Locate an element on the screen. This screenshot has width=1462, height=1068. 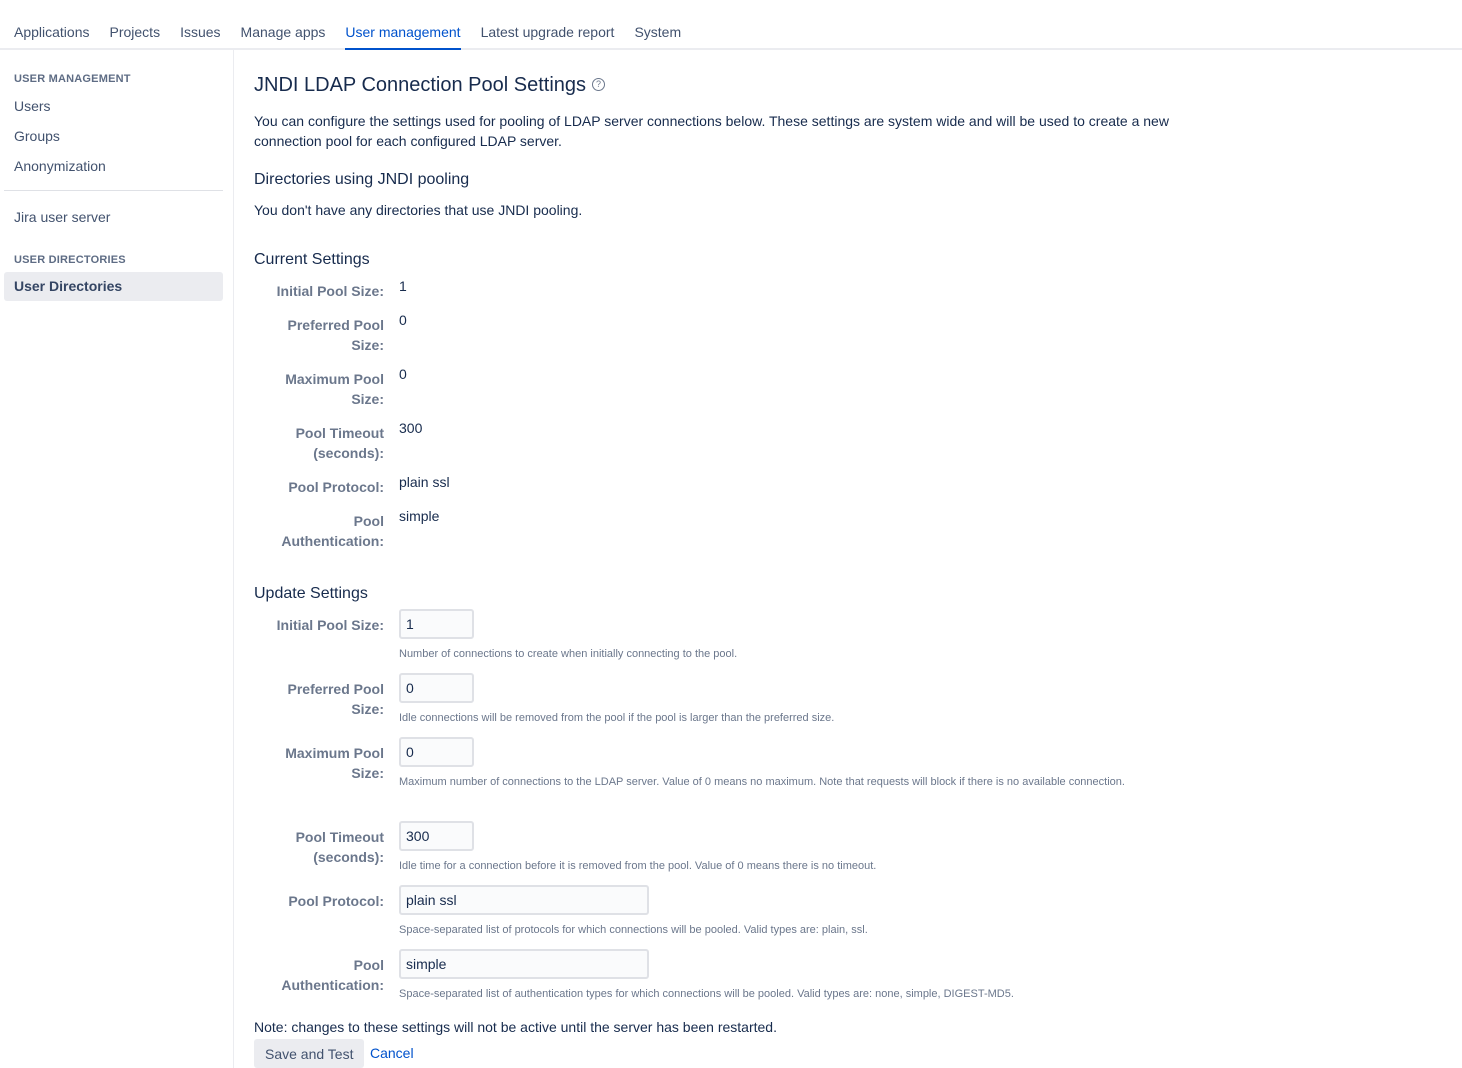
current-pool-authentication-label: Pool Authentication: is located at coordinates (332, 531).